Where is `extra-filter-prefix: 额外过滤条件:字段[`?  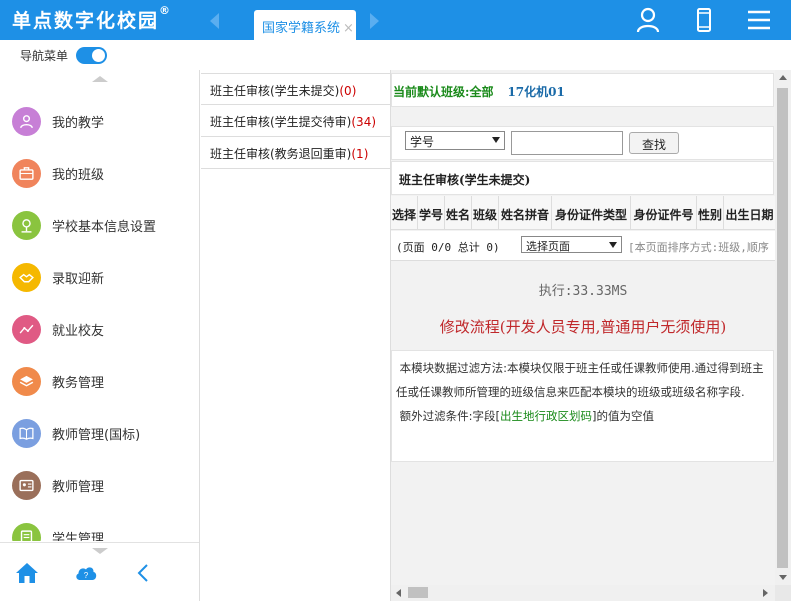
extra-filter-prefix: 额外过滤条件:字段[ is located at coordinates (450, 416).